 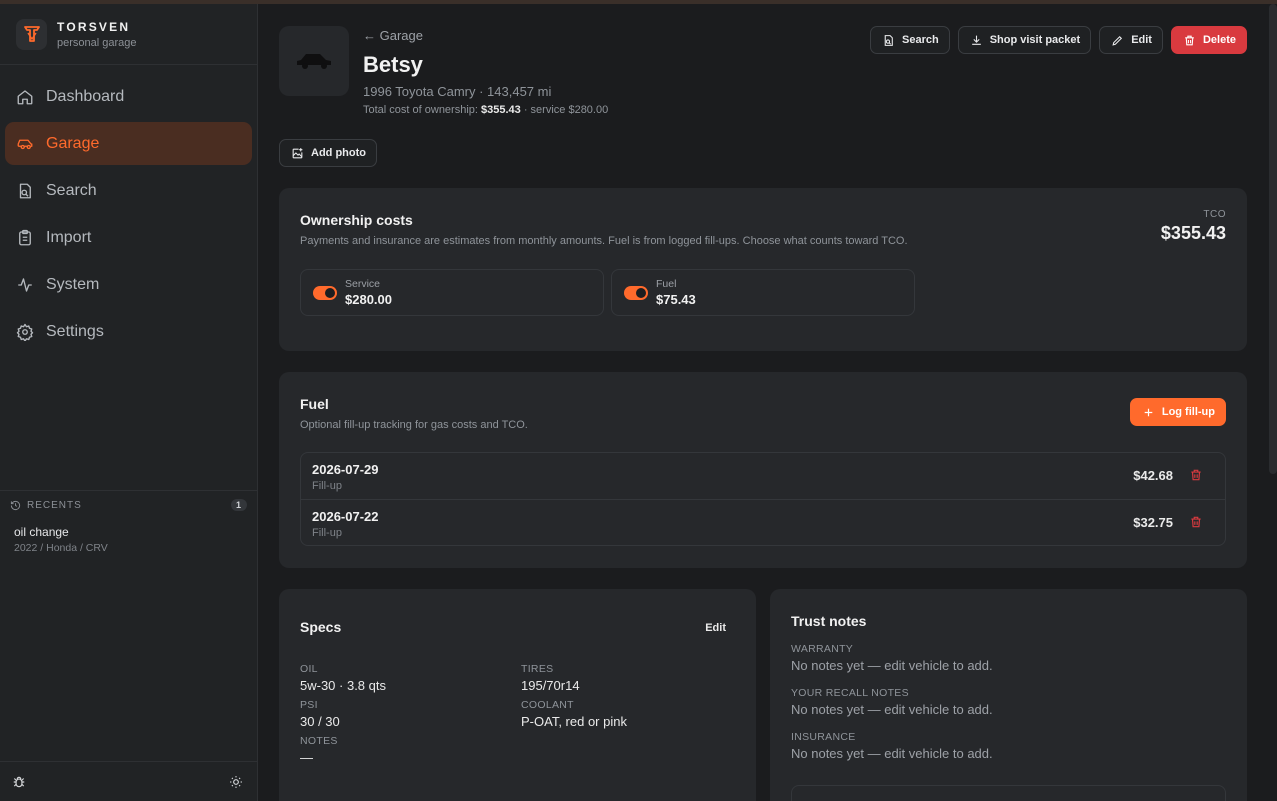 I want to click on search-button-label: Search, so click(x=920, y=40).